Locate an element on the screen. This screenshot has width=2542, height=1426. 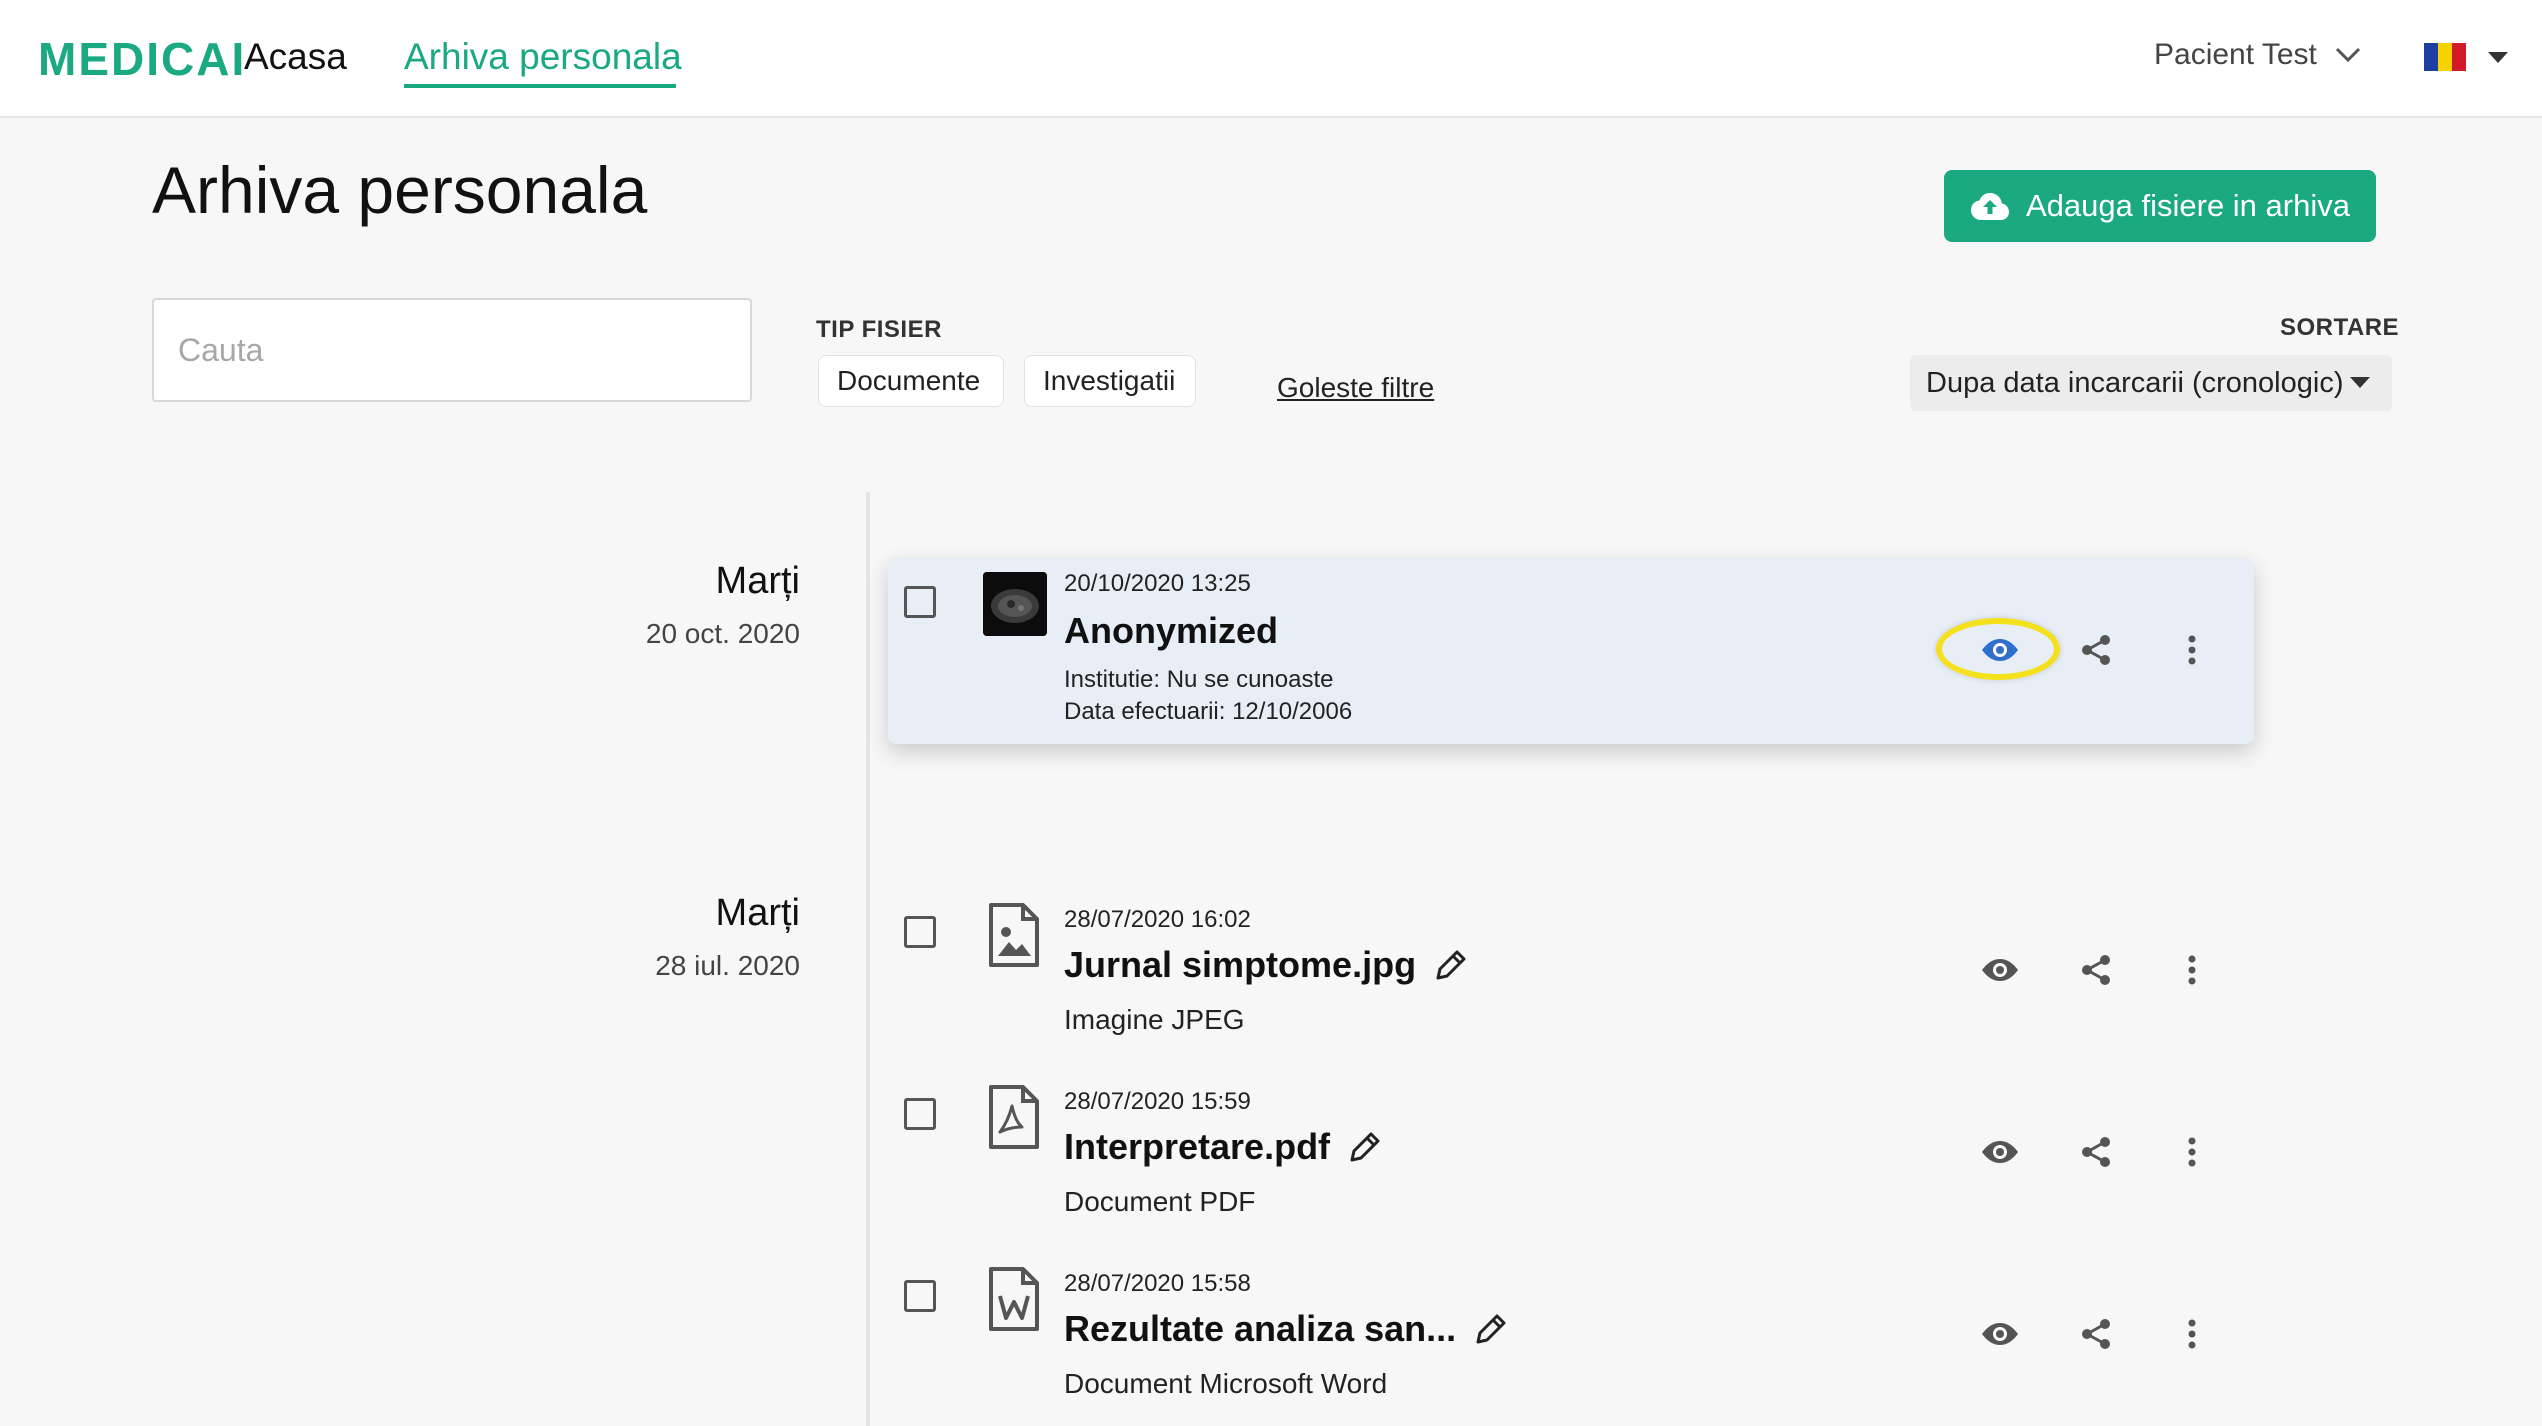
scan-thumbnail is located at coordinates (1015, 604).